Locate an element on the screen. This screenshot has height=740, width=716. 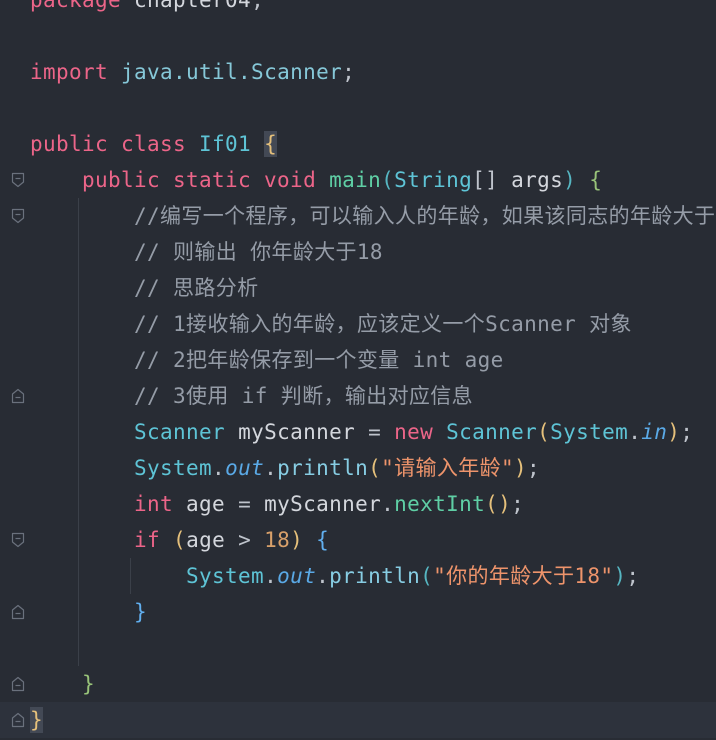
code-line: // 思路分析 is located at coordinates (373, 288).